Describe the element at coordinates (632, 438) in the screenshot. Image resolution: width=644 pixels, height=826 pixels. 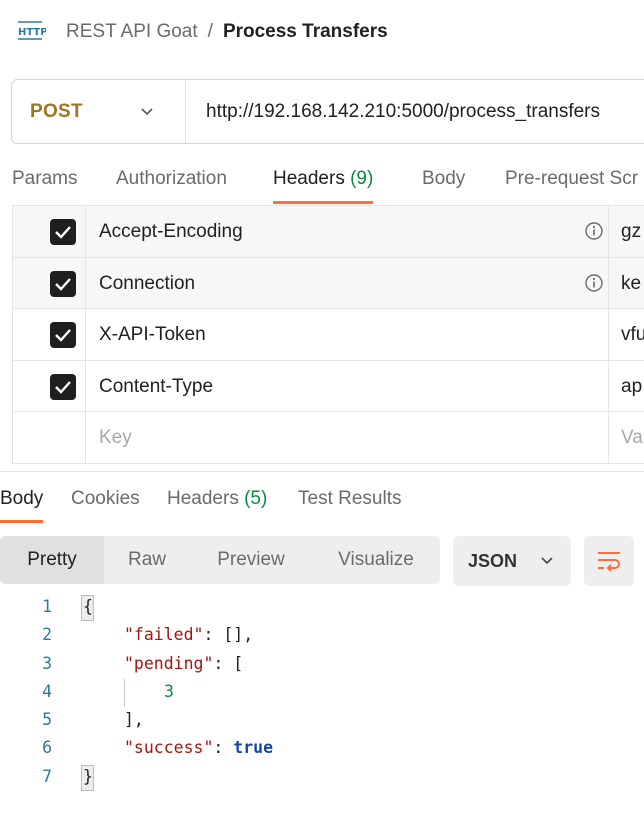
I see `new-header-value-input: Va` at that location.